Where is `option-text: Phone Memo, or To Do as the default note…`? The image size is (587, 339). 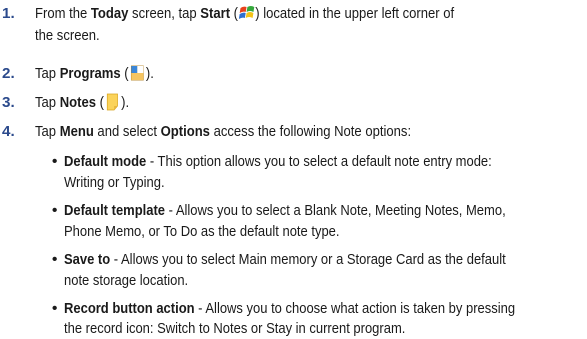 option-text: Phone Memo, or To Do as the default note… is located at coordinates (202, 231).